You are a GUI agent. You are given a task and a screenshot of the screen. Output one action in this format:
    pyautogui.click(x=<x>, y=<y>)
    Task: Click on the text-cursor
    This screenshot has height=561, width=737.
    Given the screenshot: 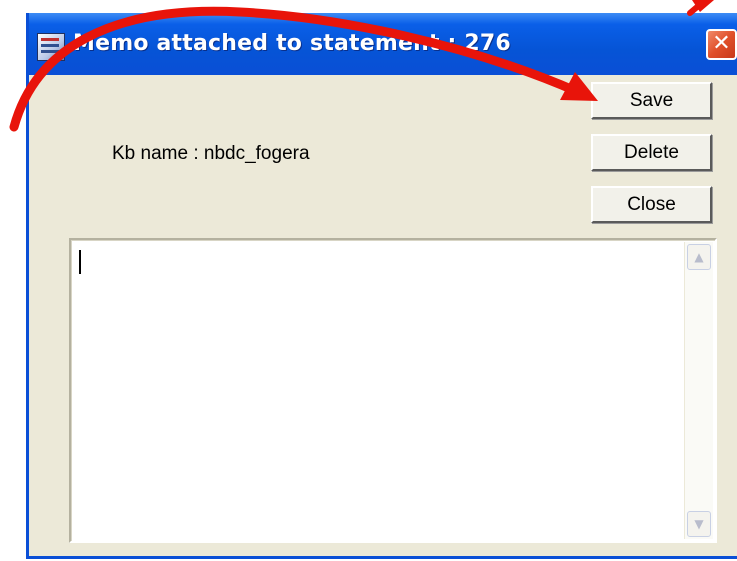 What is the action you would take?
    pyautogui.click(x=80, y=262)
    